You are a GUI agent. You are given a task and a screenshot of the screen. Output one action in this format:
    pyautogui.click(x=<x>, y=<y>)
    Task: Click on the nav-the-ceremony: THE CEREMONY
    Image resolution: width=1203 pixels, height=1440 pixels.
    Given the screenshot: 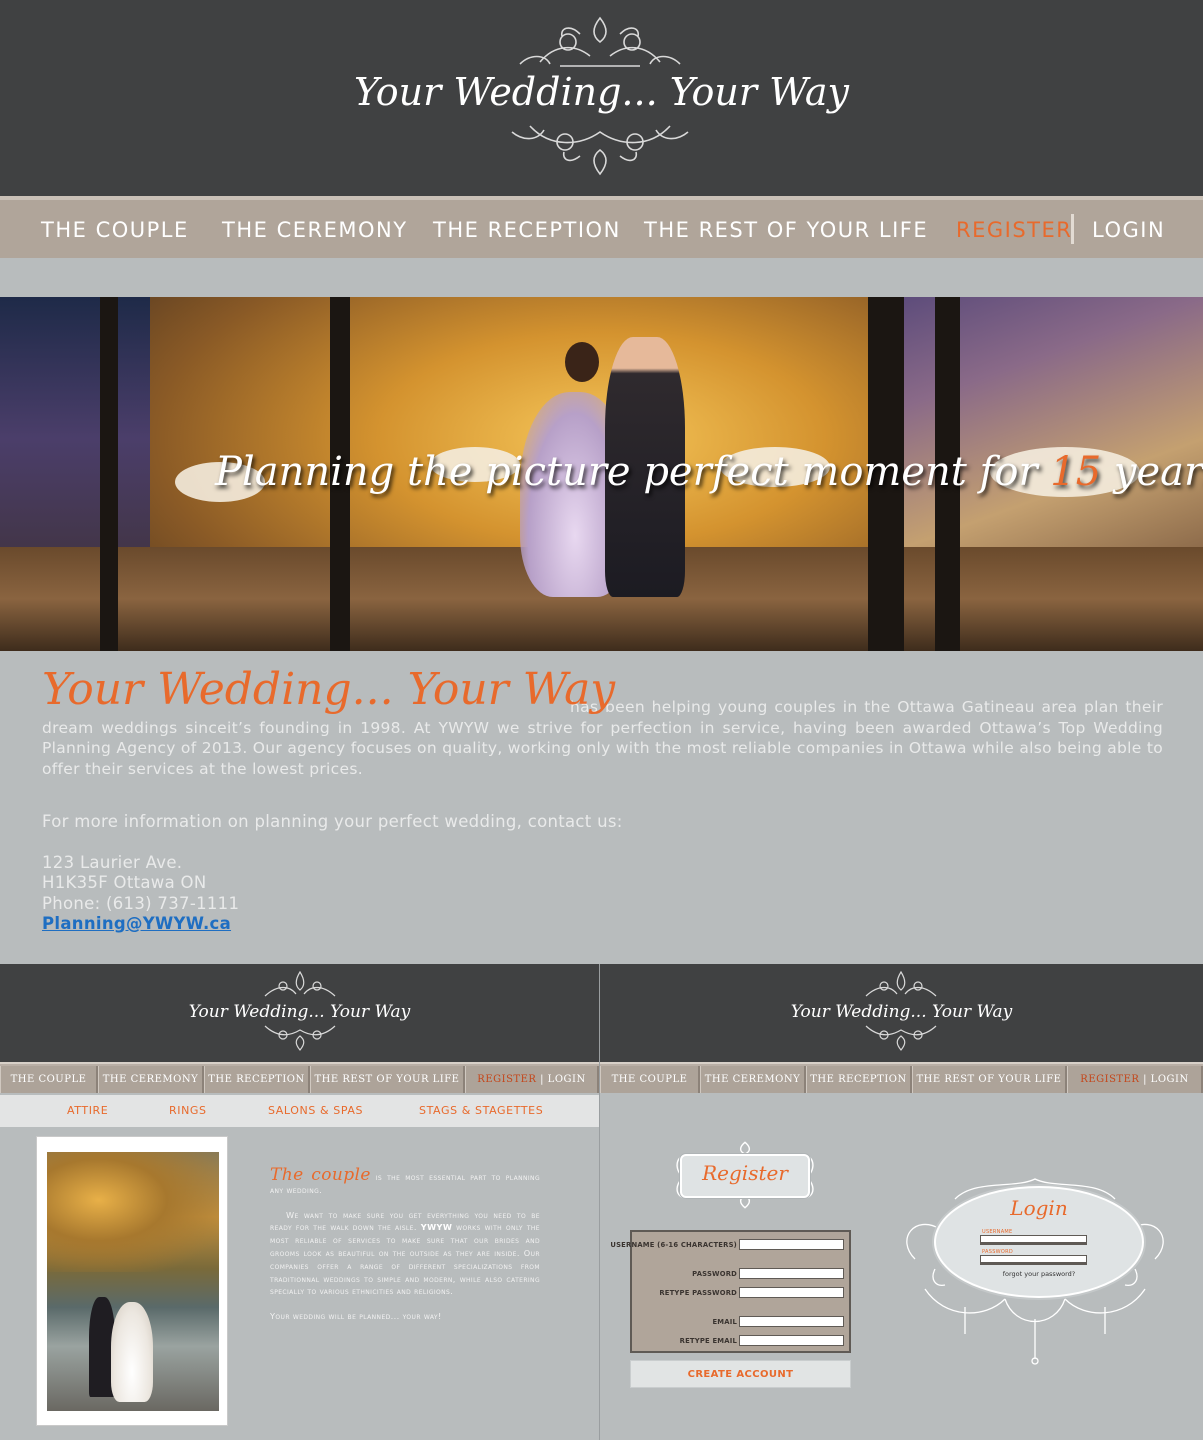 What is the action you would take?
    pyautogui.click(x=315, y=230)
    